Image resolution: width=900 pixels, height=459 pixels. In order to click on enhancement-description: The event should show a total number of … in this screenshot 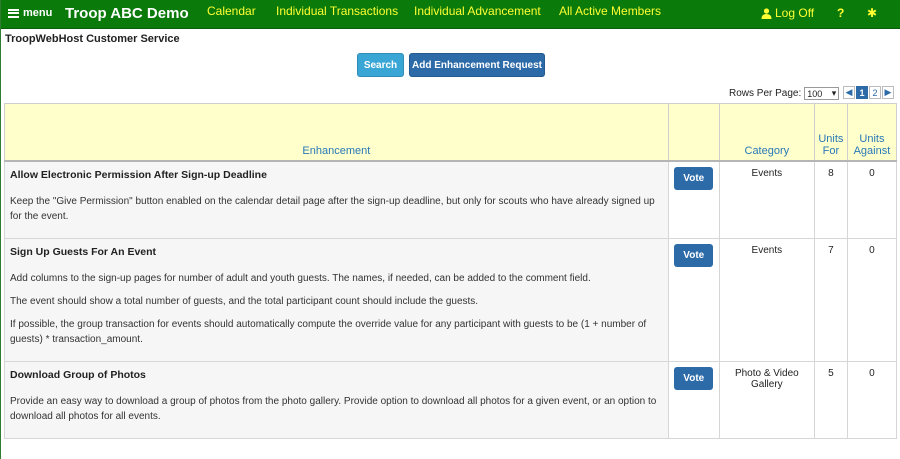, I will do `click(244, 301)`.